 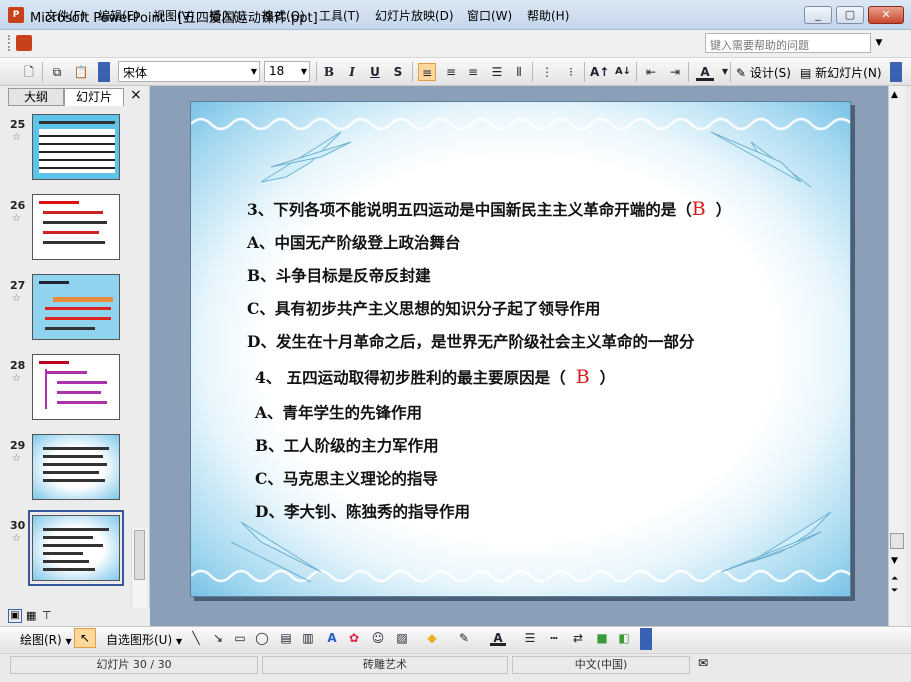 I want to click on diagram-icon: ✿, so click(x=354, y=638).